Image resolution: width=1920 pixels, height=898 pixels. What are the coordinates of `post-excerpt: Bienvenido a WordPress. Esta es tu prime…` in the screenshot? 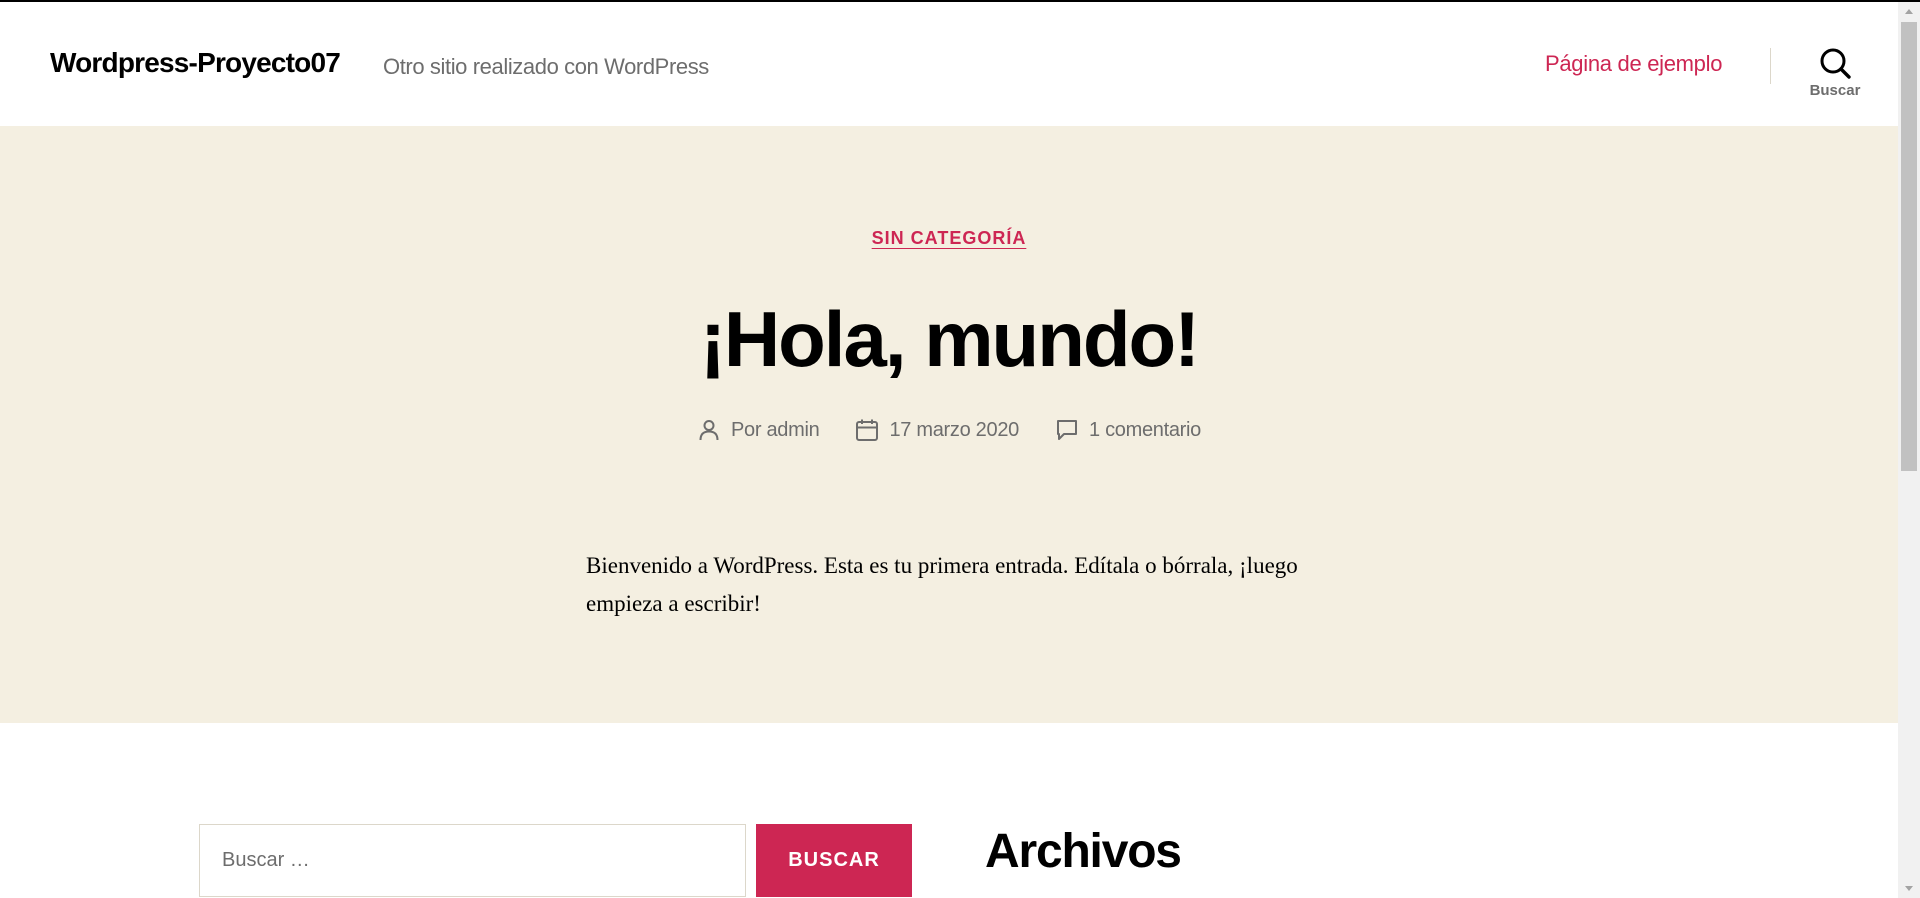 It's located at (942, 584).